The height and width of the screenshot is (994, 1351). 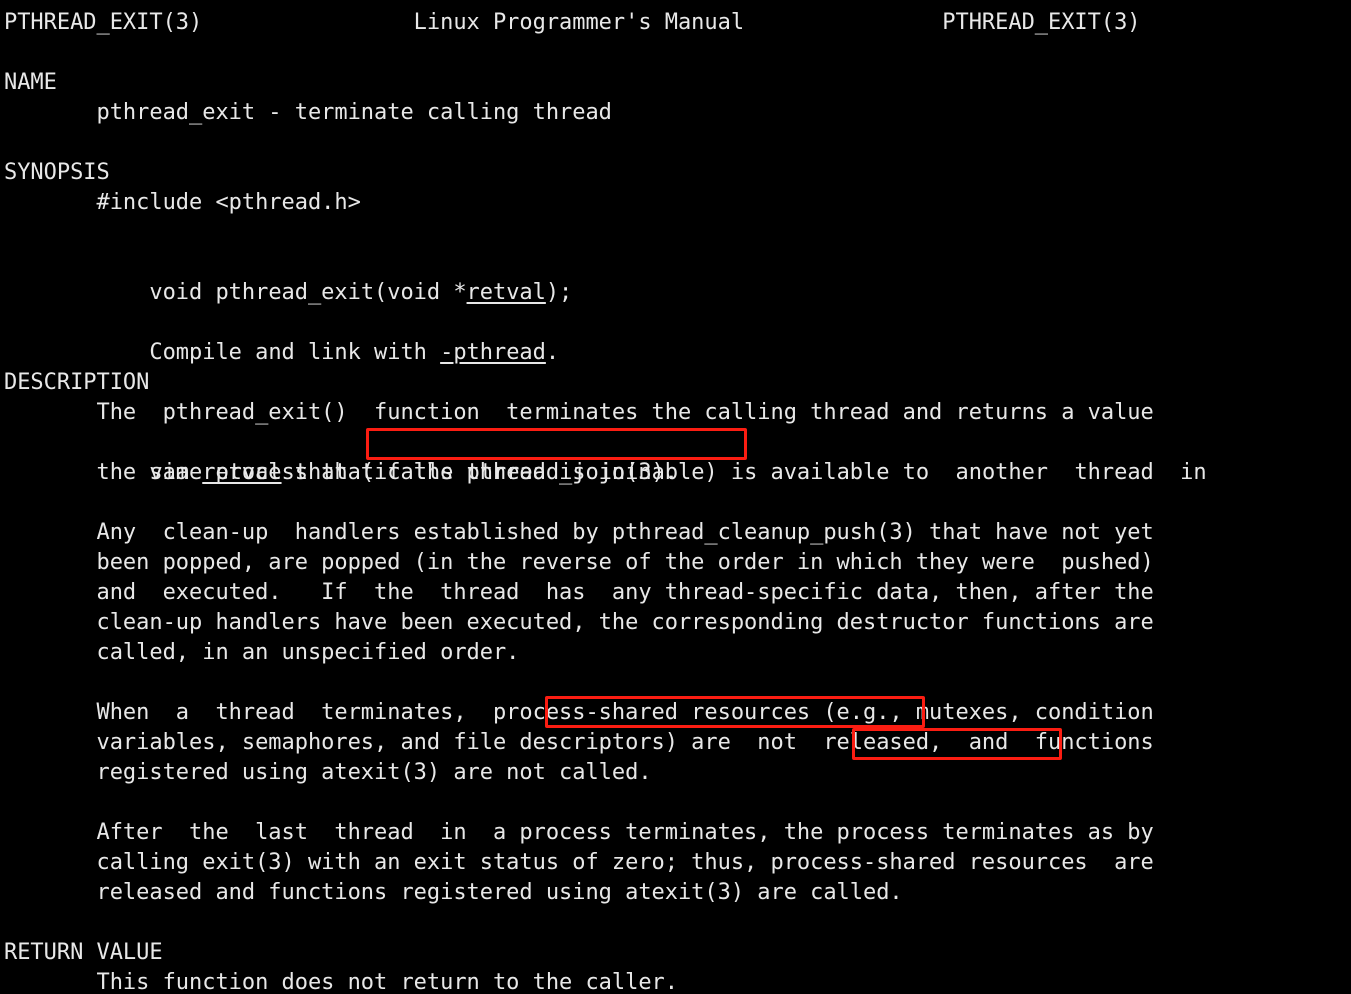 What do you see at coordinates (261, 292) in the screenshot?
I see `prototype-prefix: void pthread_exit(void *` at bounding box center [261, 292].